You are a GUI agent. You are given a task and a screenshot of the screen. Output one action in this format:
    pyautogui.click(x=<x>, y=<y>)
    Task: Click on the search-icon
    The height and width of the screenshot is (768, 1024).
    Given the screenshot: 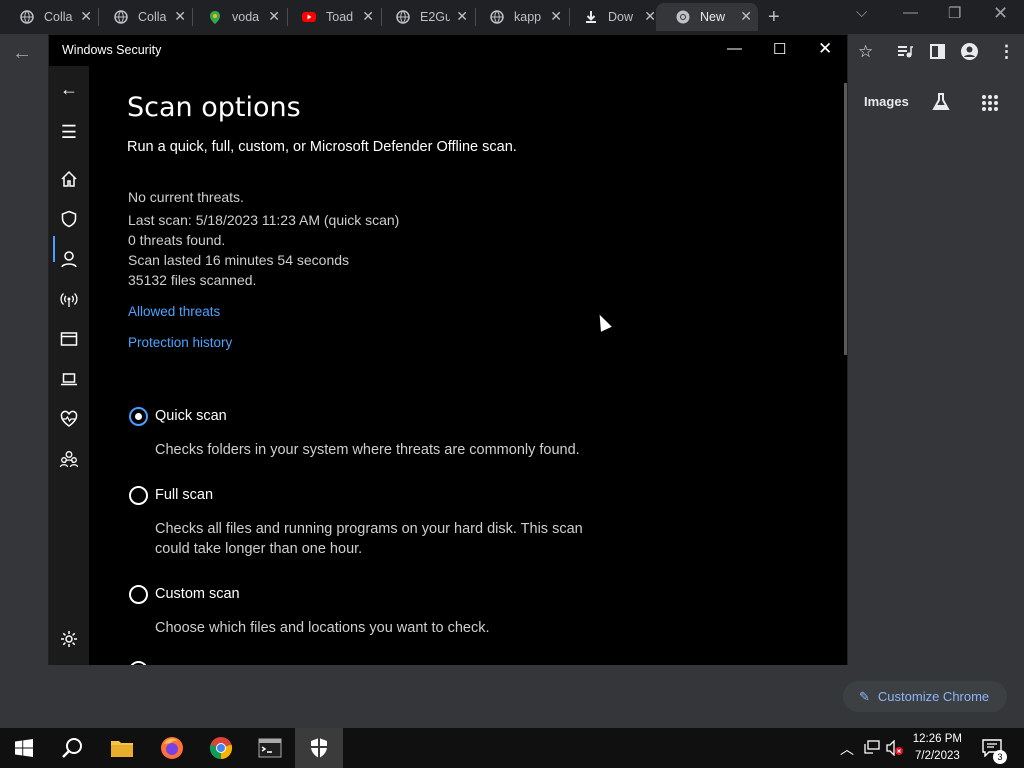 What is the action you would take?
    pyautogui.click(x=72, y=748)
    